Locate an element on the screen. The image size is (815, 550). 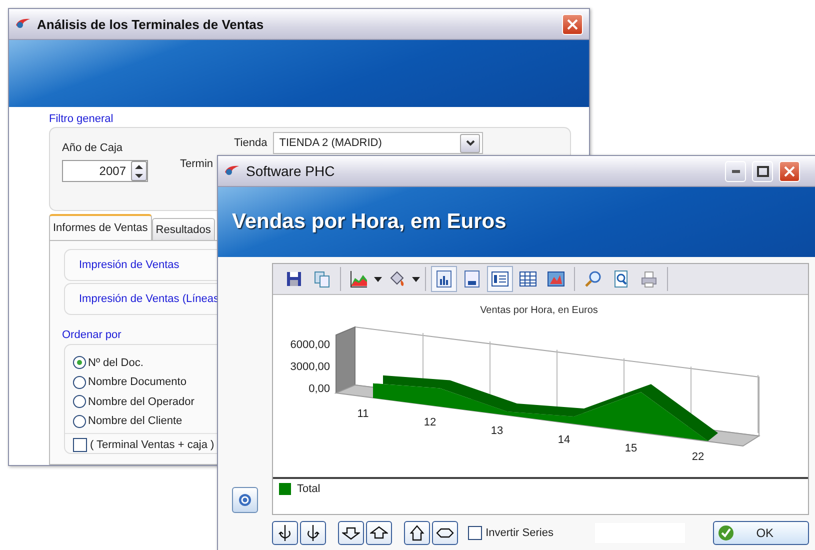
legend-label: Total is located at coordinates (308, 489).